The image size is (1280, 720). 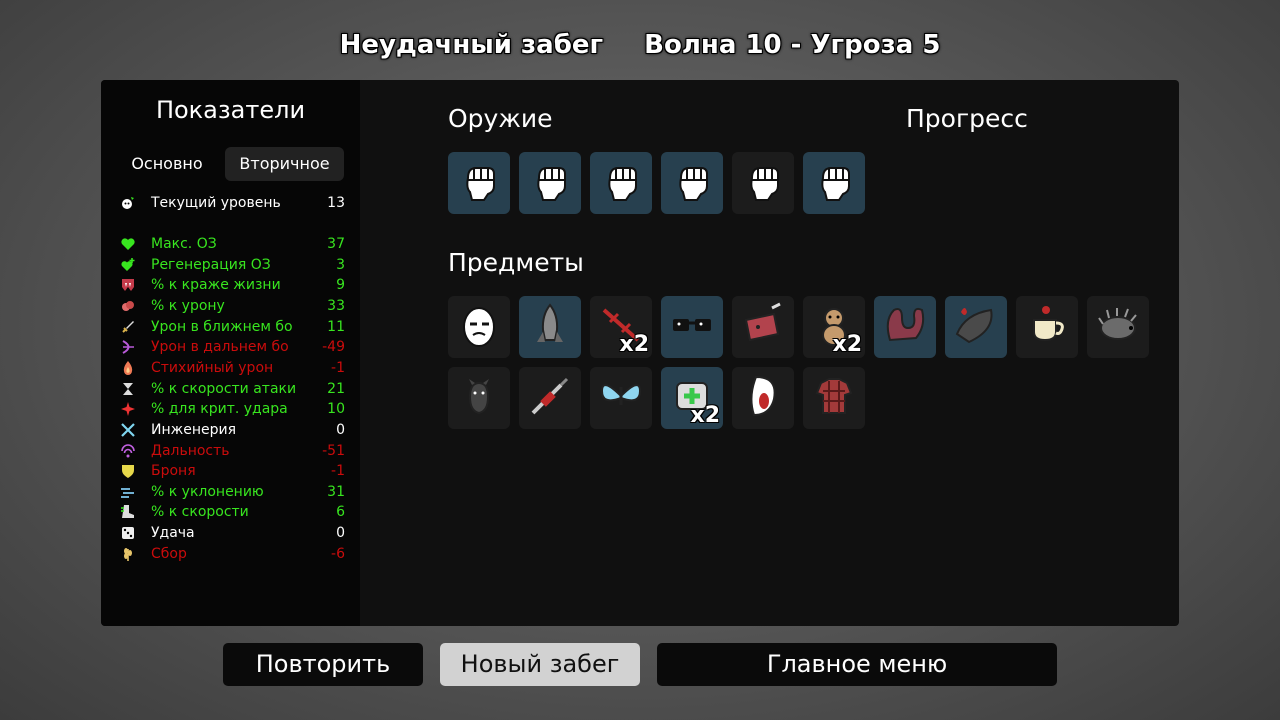 What do you see at coordinates (128, 492) in the screenshot?
I see `wind-icon` at bounding box center [128, 492].